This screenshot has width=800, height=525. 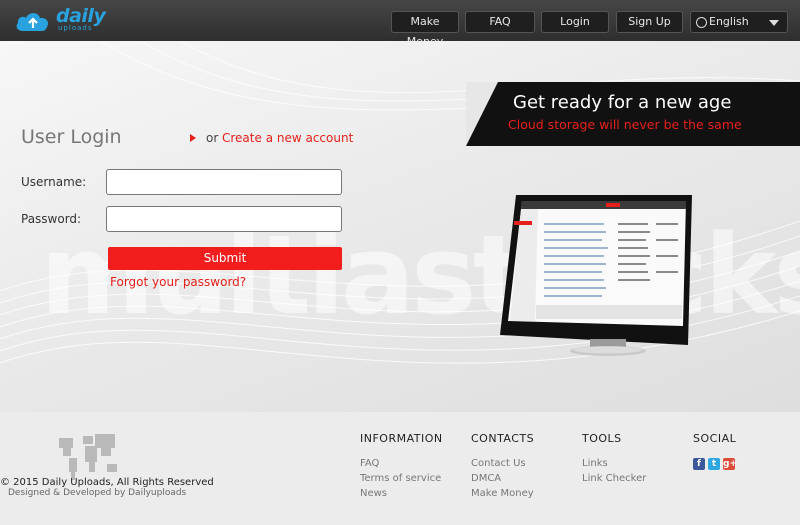 What do you see at coordinates (75, 28) in the screenshot?
I see `logo-subtext: uploads` at bounding box center [75, 28].